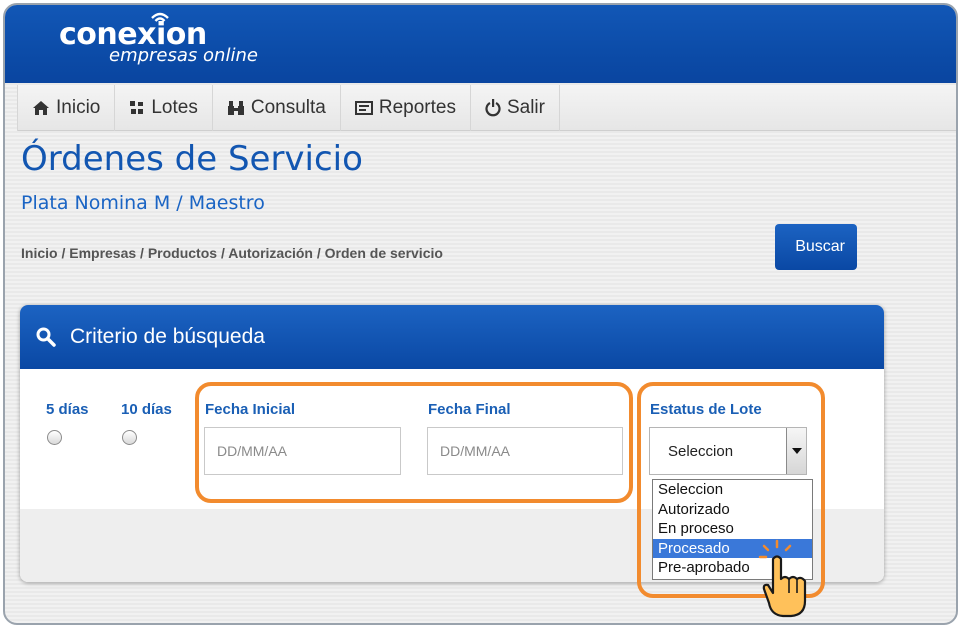 The image size is (960, 628). I want to click on fecha-final-input, so click(525, 451).